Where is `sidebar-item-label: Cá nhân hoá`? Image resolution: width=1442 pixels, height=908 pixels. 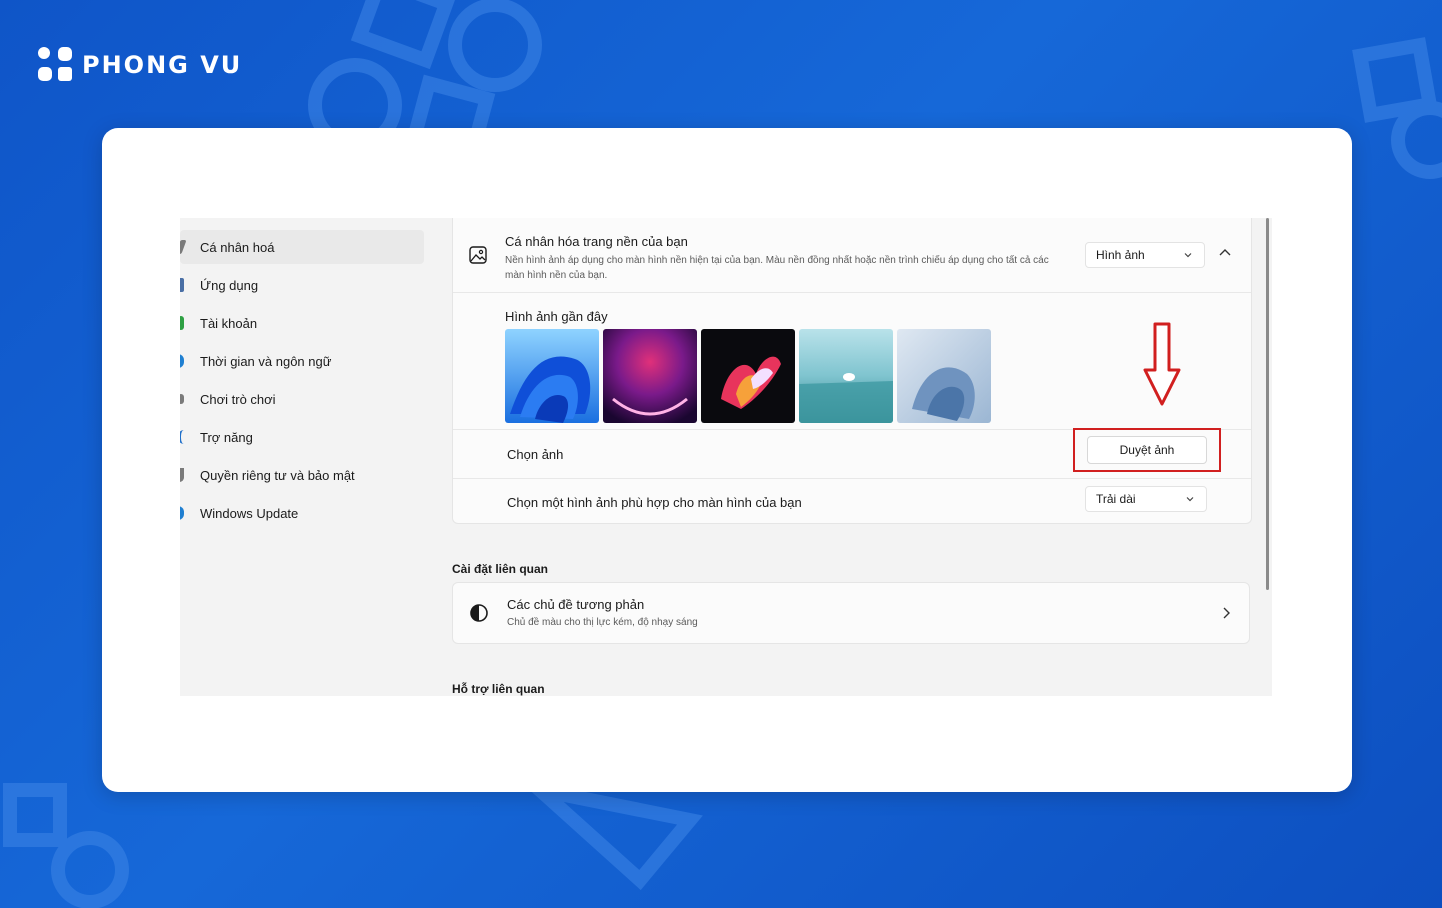
sidebar-item-label: Cá nhân hoá is located at coordinates (237, 247).